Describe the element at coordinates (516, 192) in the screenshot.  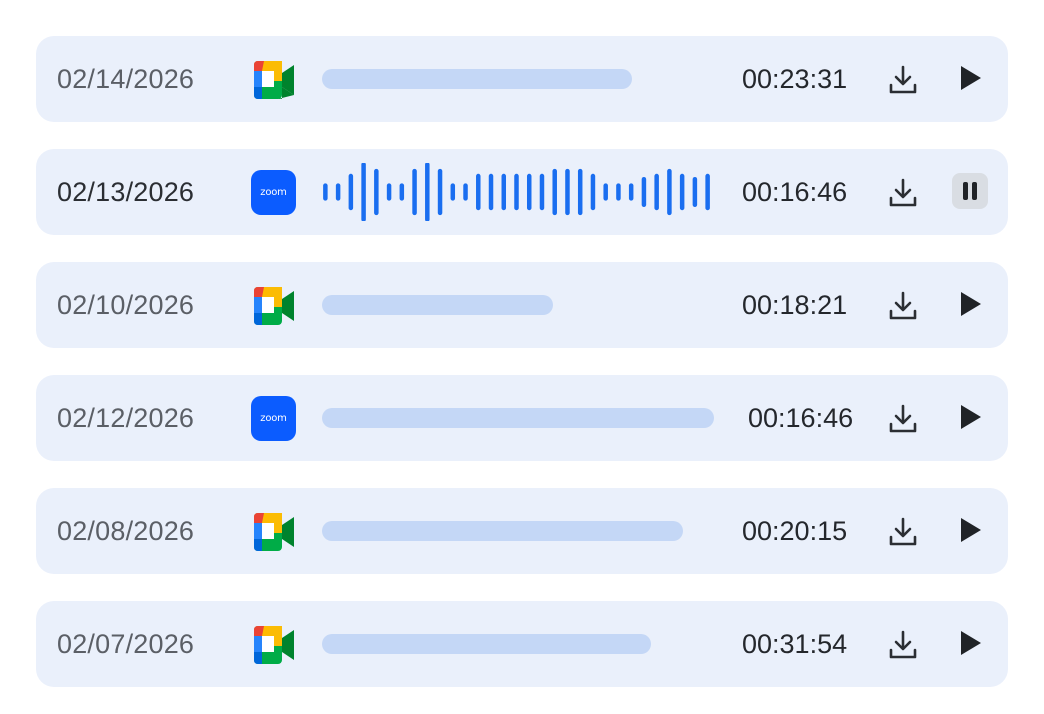
I see `audio-waveform` at that location.